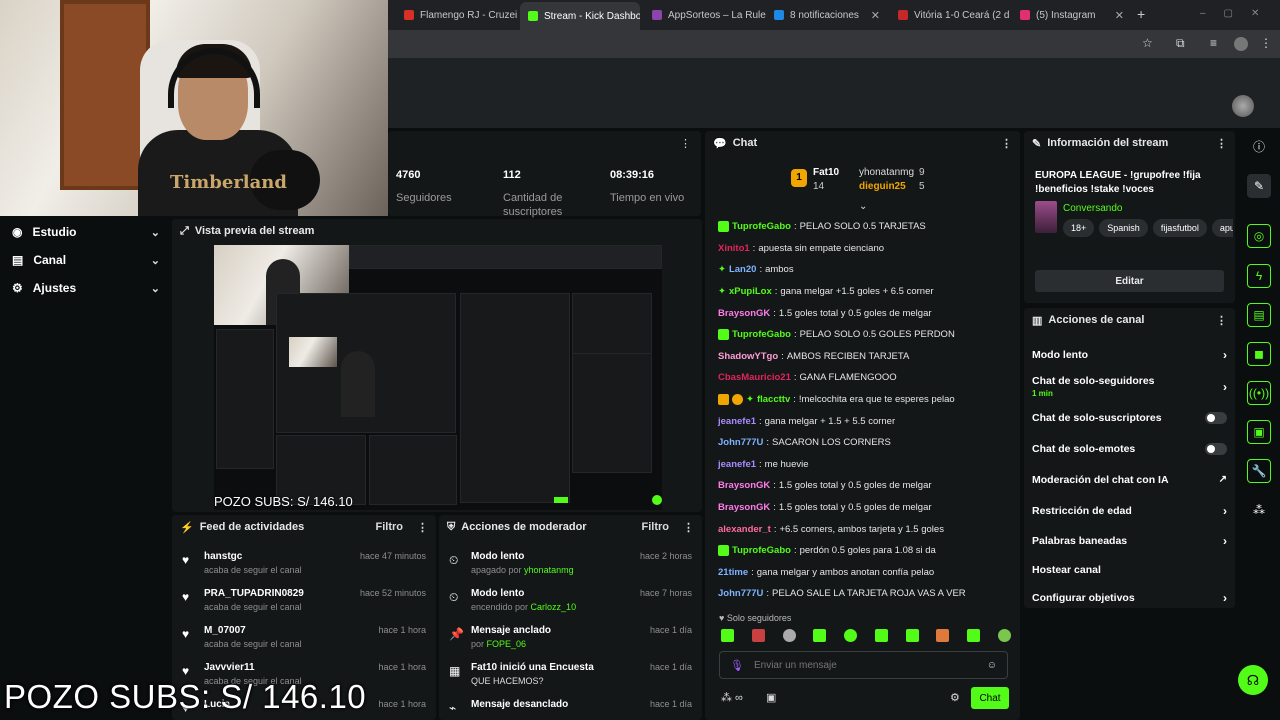 The height and width of the screenshot is (720, 1280). Describe the element at coordinates (748, 356) in the screenshot. I see `chat-username: ShadowYTgo` at that location.